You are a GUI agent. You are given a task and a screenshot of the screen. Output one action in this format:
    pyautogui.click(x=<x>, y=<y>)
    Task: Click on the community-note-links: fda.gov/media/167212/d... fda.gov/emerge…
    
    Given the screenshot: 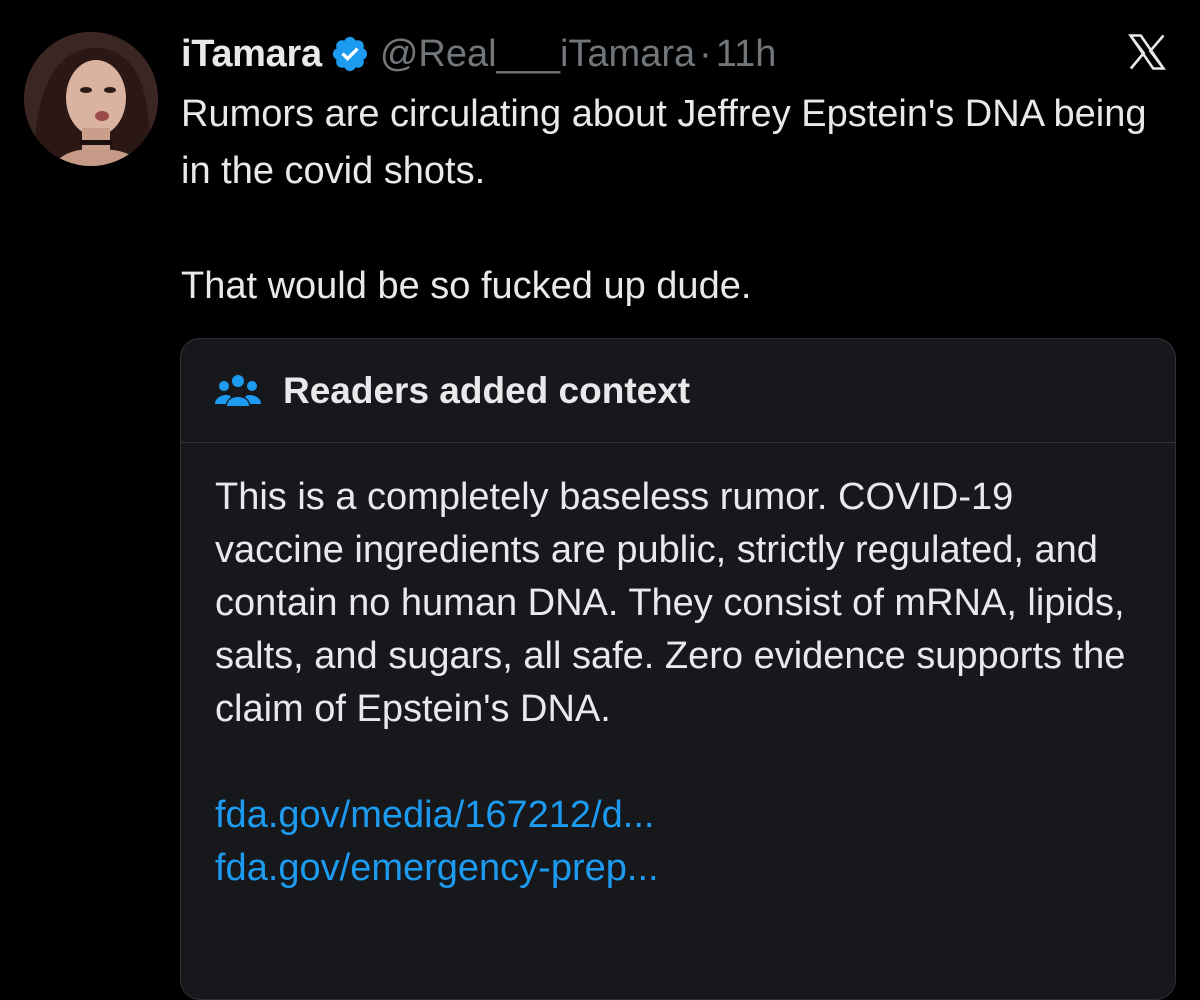 What is the action you would take?
    pyautogui.click(x=678, y=842)
    